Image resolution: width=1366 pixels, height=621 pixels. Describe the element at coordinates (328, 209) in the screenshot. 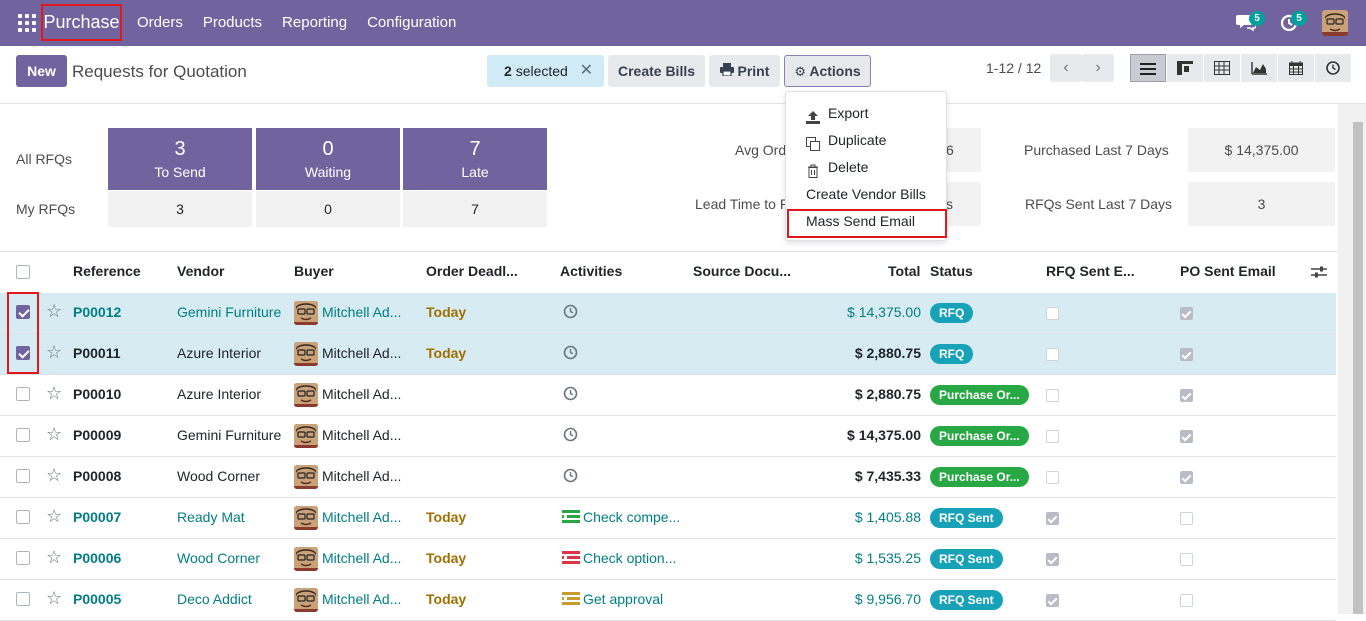

I see `my-waiting-value: 0` at that location.